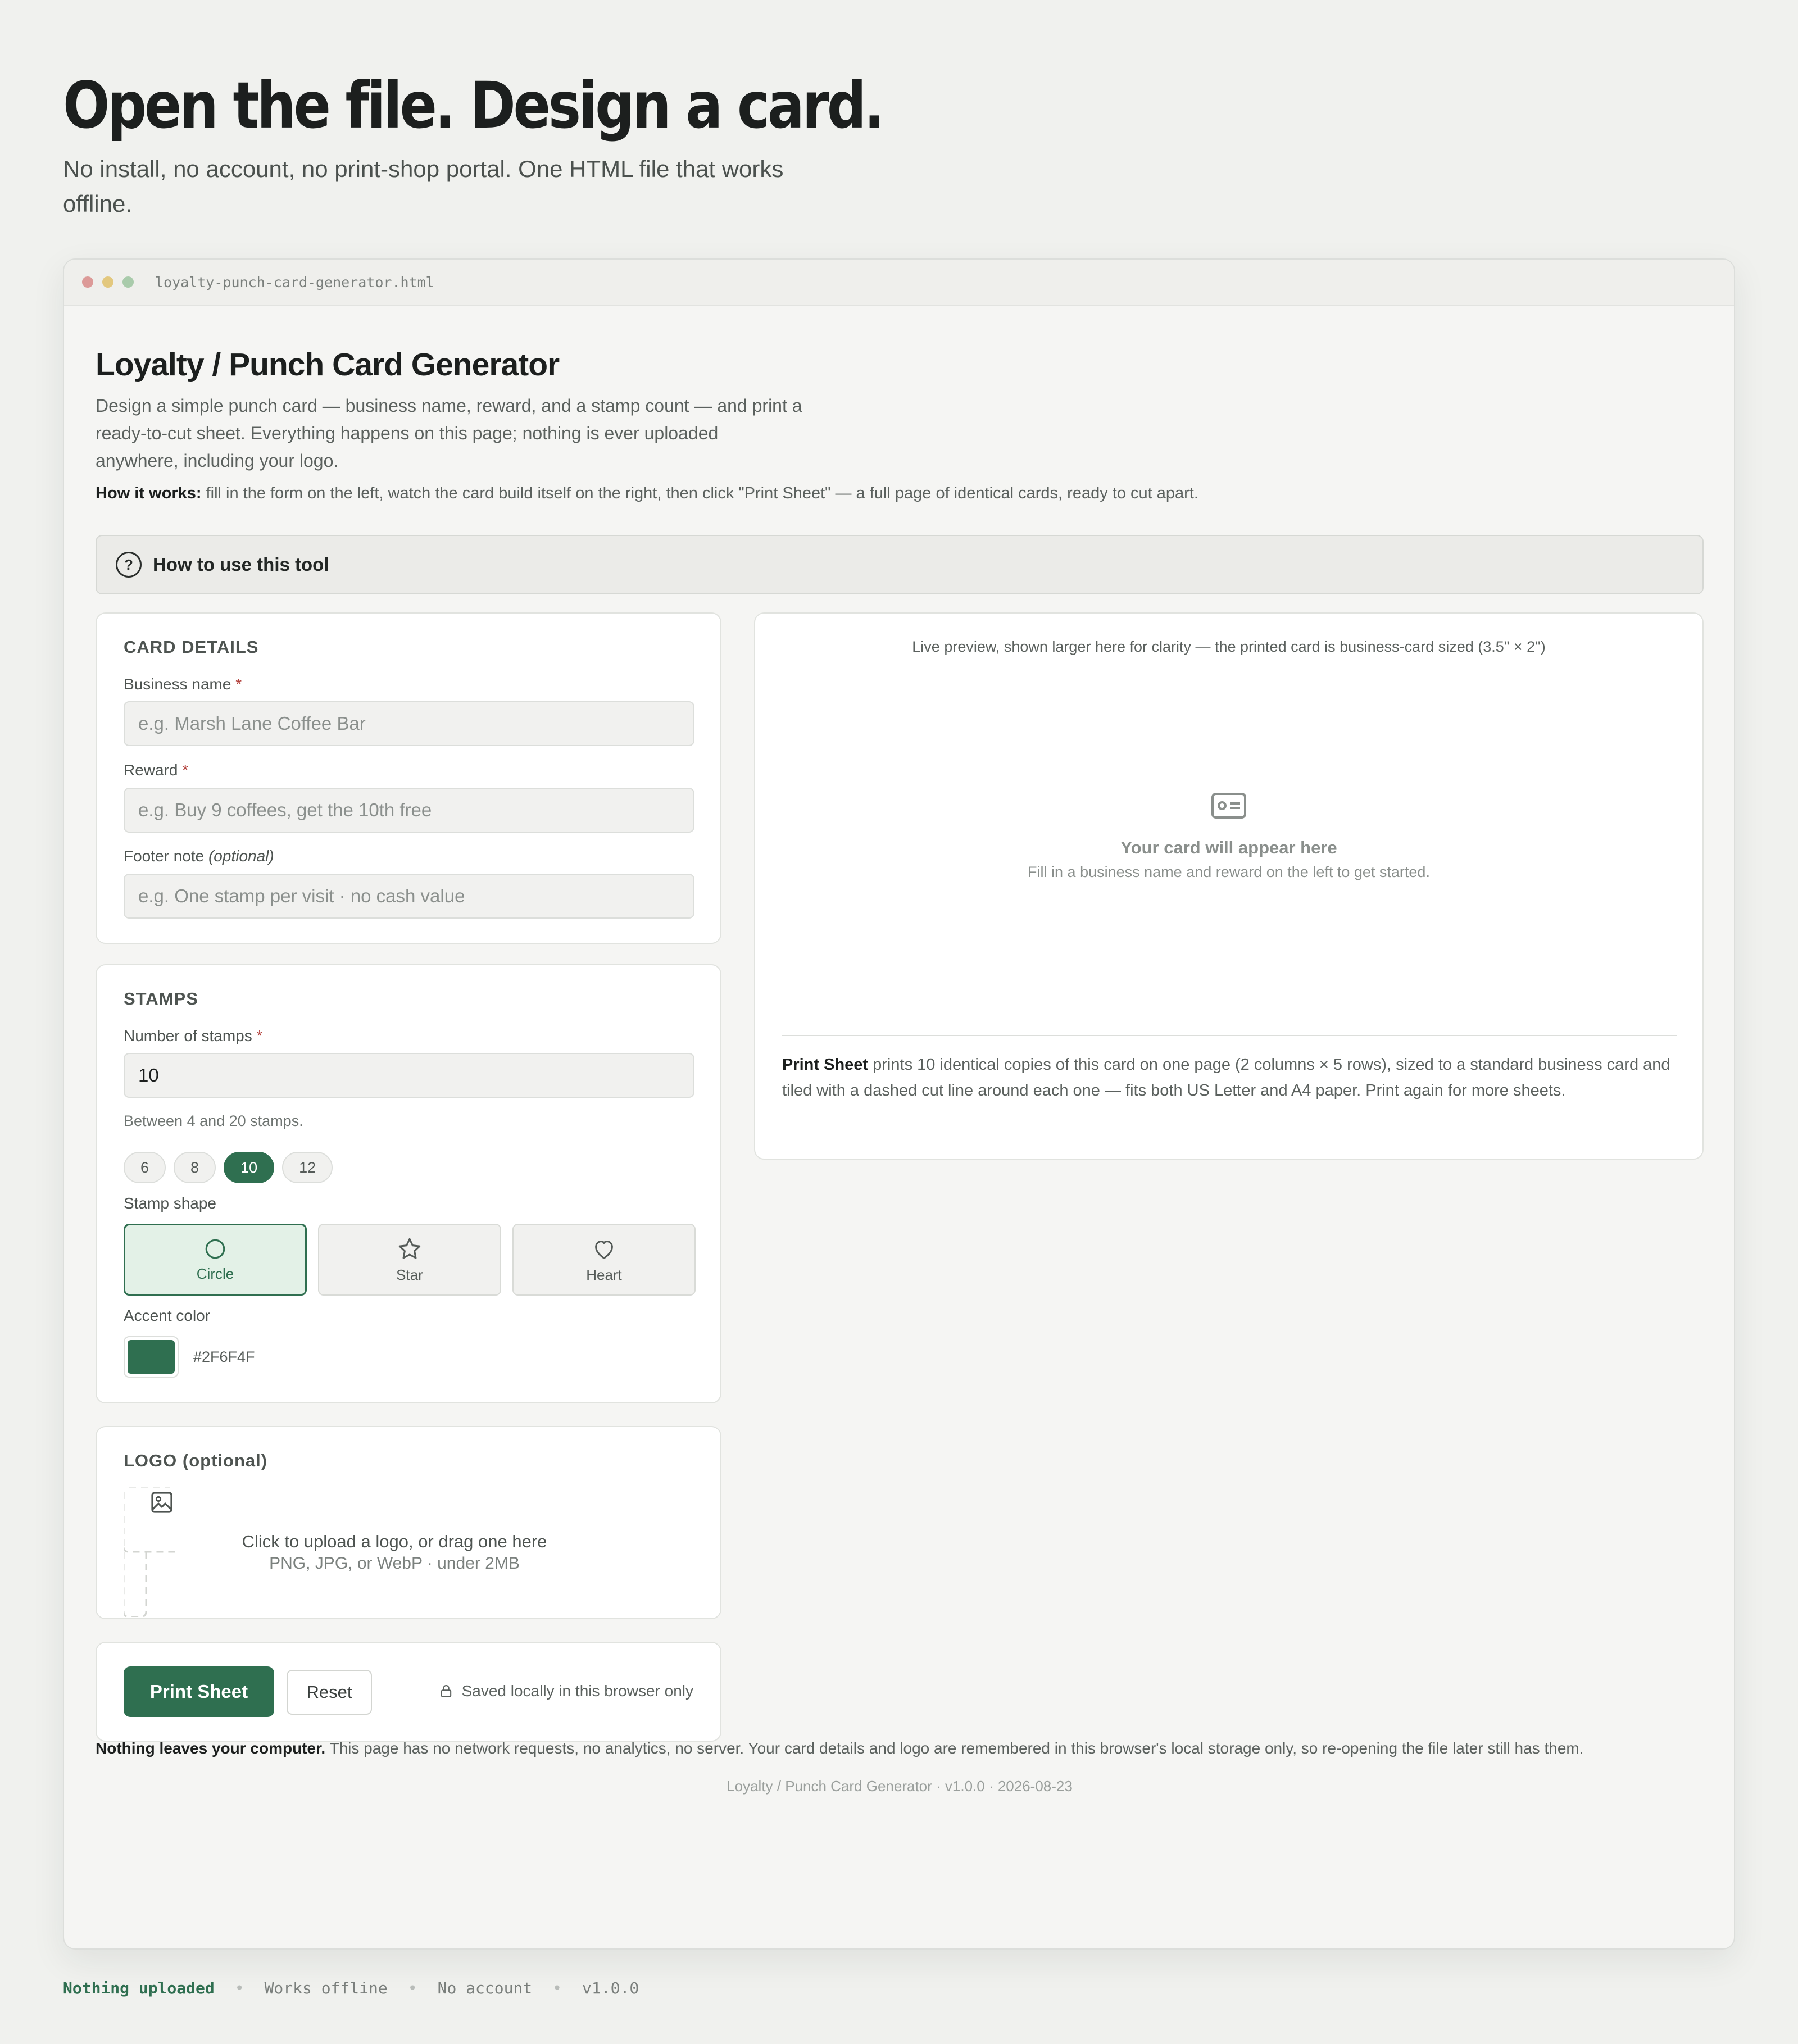  I want to click on logo-title: LOGO (optional), so click(196, 1461).